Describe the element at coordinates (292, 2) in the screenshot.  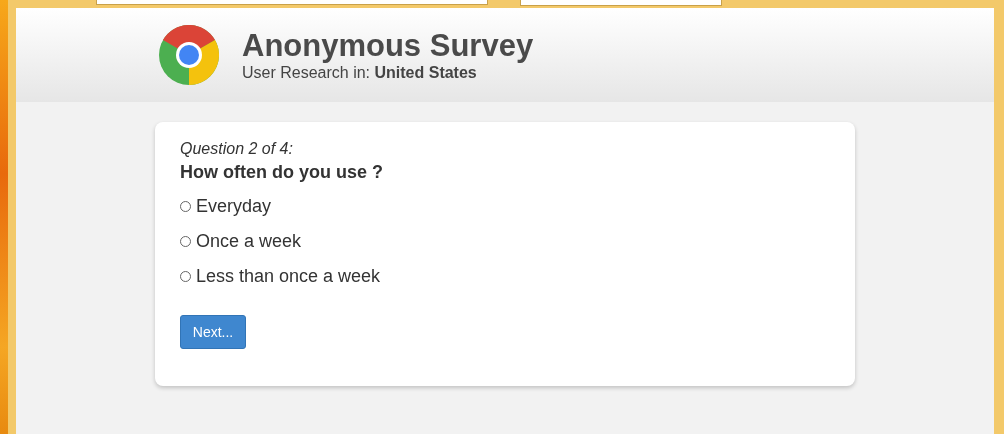
I see `address-bar` at that location.